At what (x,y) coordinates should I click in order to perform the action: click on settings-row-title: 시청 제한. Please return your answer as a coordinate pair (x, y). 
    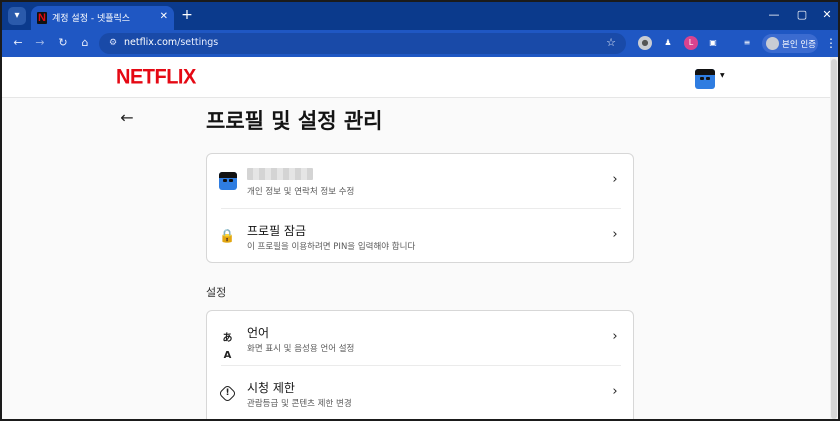
    Looking at the image, I should click on (271, 388).